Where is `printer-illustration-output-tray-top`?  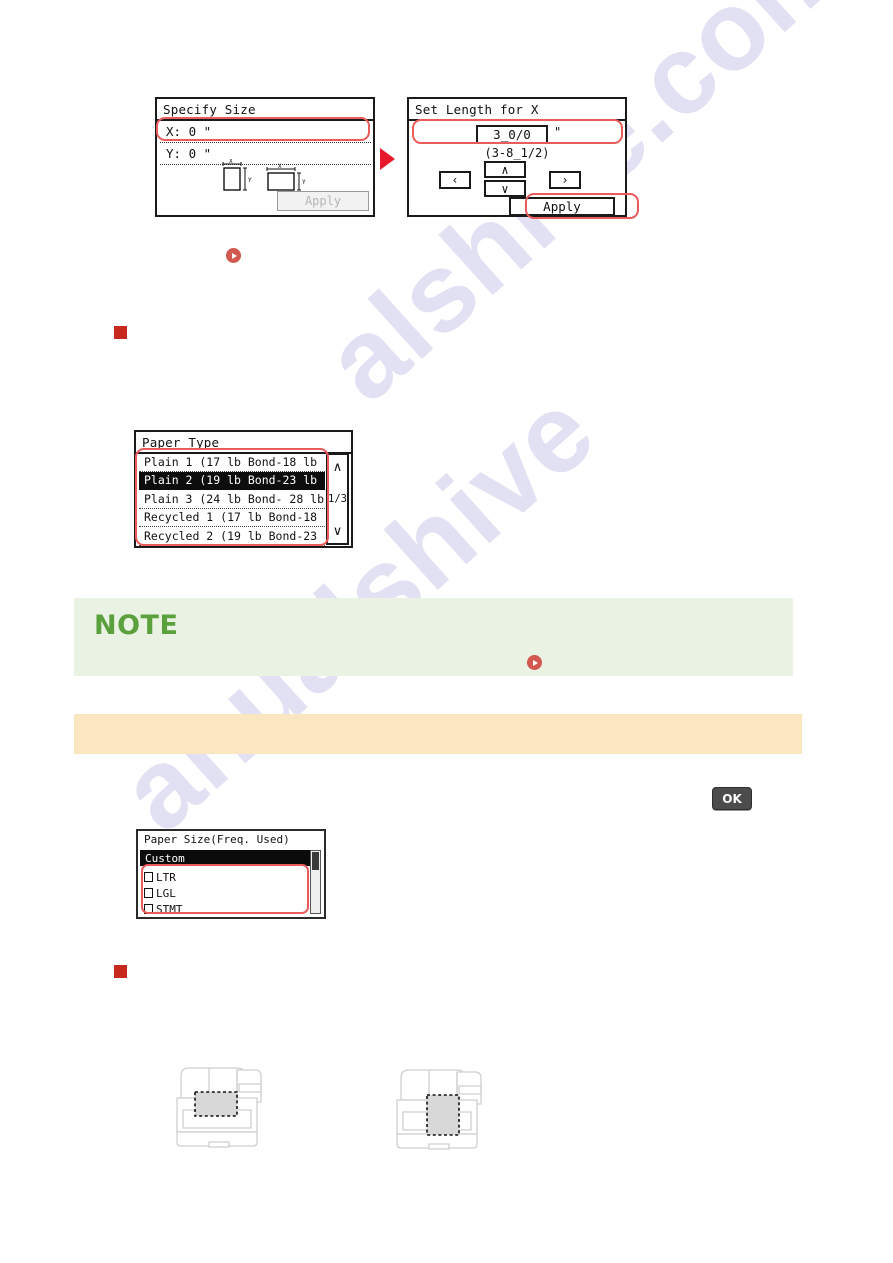 printer-illustration-output-tray-top is located at coordinates (223, 1095).